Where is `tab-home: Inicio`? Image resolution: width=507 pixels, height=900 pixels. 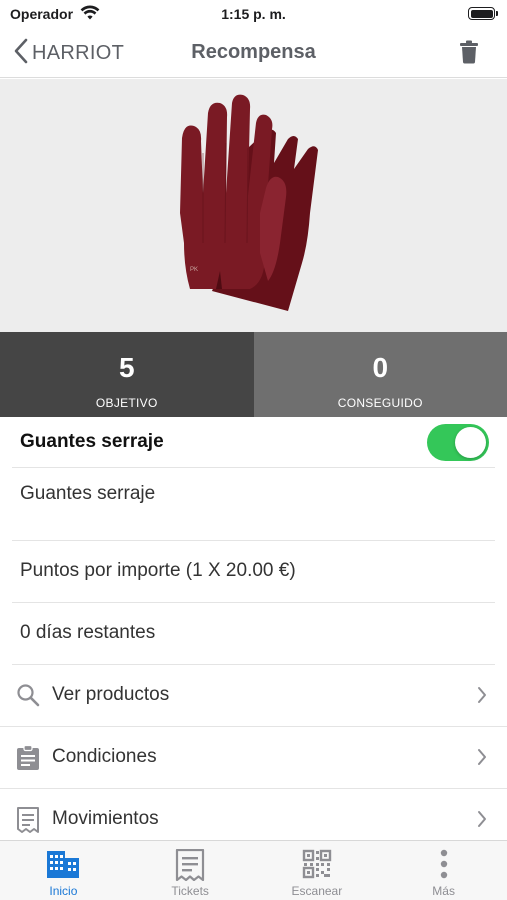
tab-home: Inicio is located at coordinates (63, 870).